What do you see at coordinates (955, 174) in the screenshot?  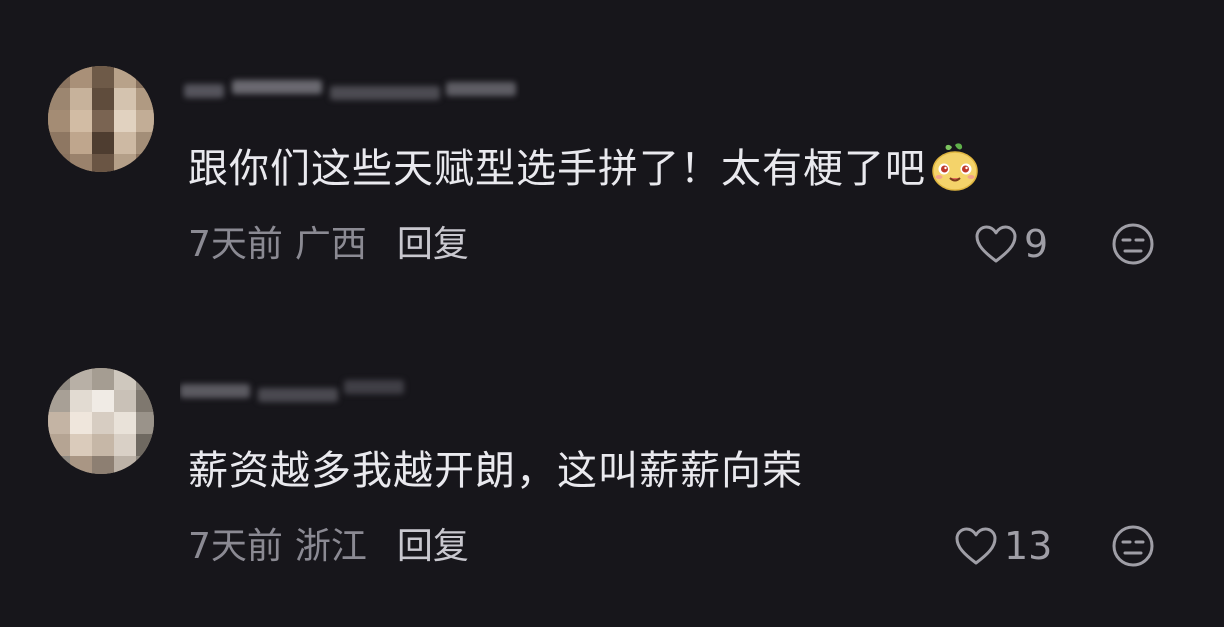 I see `cute-face-sticker-icon` at bounding box center [955, 174].